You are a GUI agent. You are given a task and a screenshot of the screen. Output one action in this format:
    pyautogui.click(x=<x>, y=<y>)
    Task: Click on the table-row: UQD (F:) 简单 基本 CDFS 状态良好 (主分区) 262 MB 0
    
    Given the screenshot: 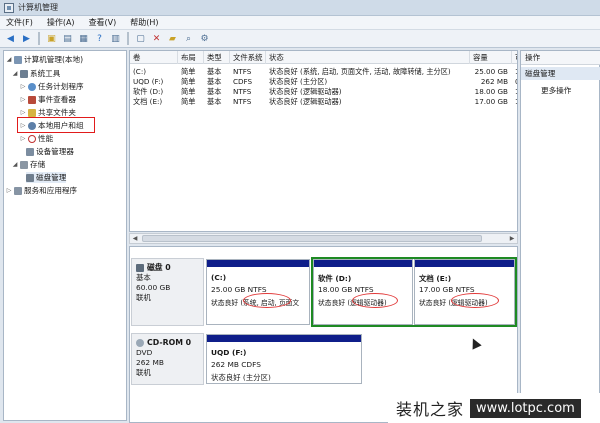 What is the action you would take?
    pyautogui.click(x=323, y=82)
    